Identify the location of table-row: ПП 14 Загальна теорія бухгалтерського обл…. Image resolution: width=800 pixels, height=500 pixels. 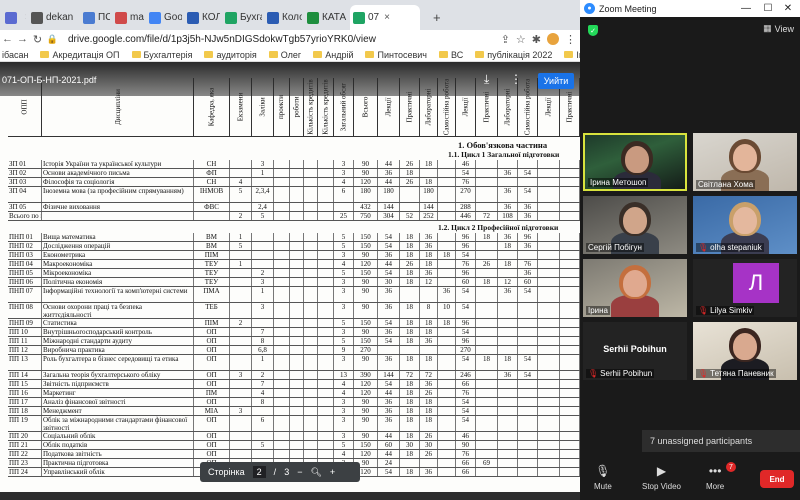
(294, 375).